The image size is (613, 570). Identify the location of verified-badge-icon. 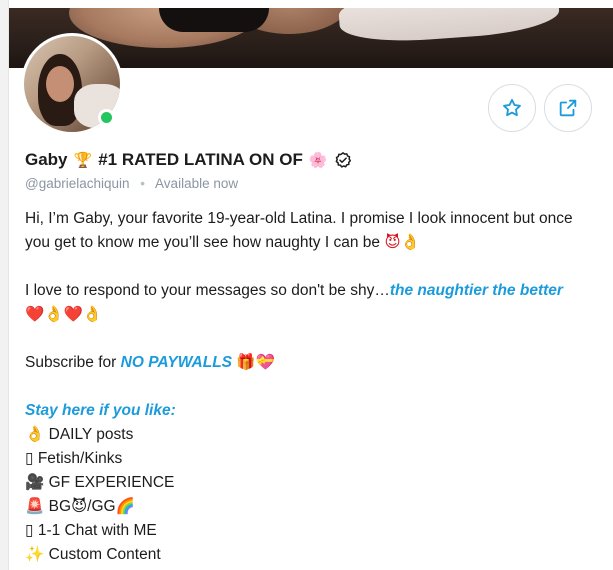
(343, 160).